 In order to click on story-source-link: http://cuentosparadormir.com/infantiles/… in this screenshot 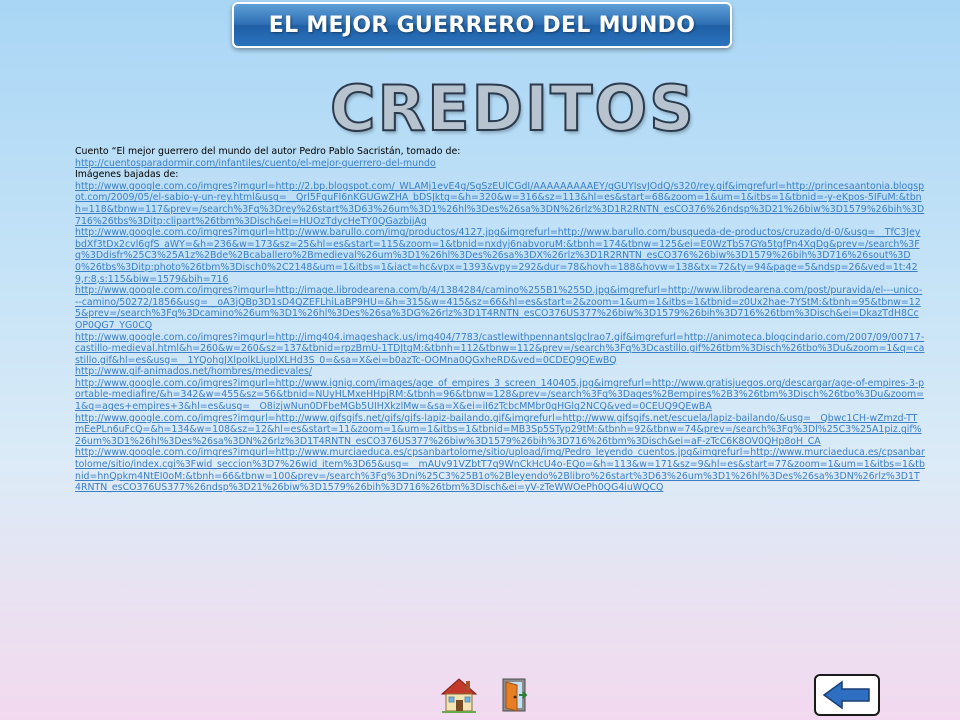, I will do `click(500, 164)`.